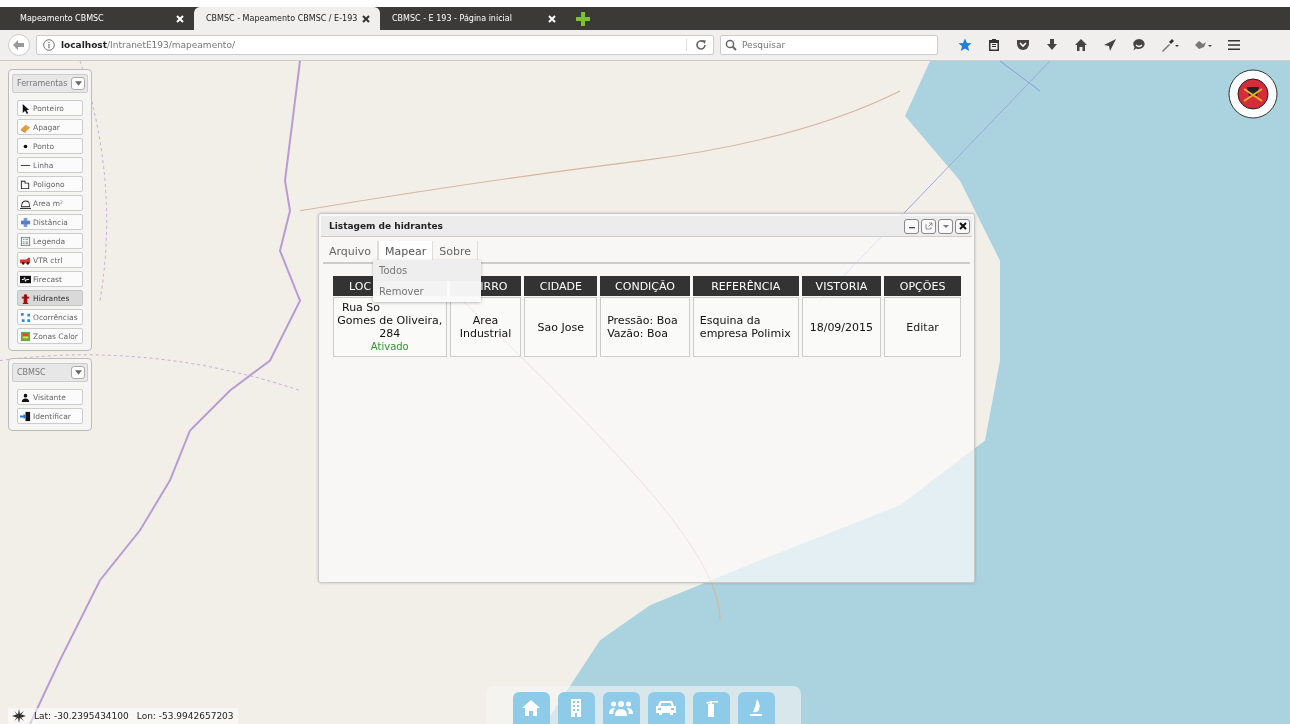  Describe the element at coordinates (185, 716) in the screenshot. I see `longitude-text: Lon: -53.9942657203` at that location.